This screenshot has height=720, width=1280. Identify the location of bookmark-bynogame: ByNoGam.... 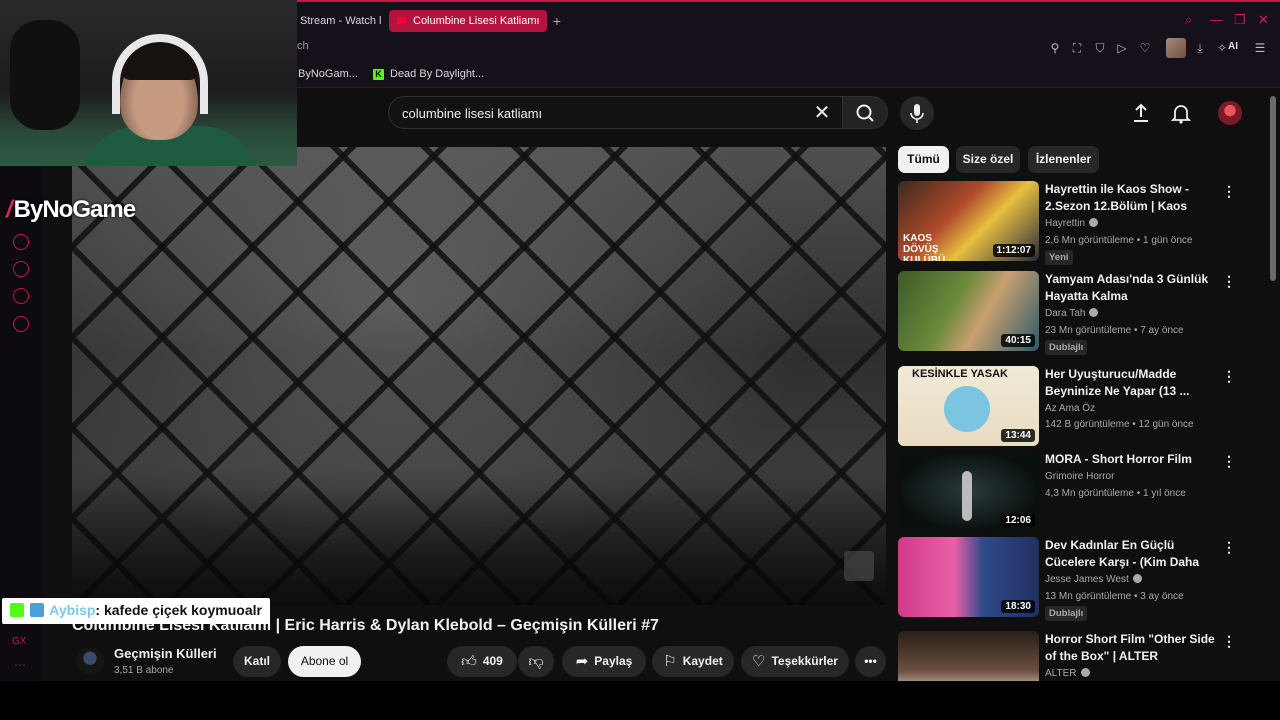
(328, 74).